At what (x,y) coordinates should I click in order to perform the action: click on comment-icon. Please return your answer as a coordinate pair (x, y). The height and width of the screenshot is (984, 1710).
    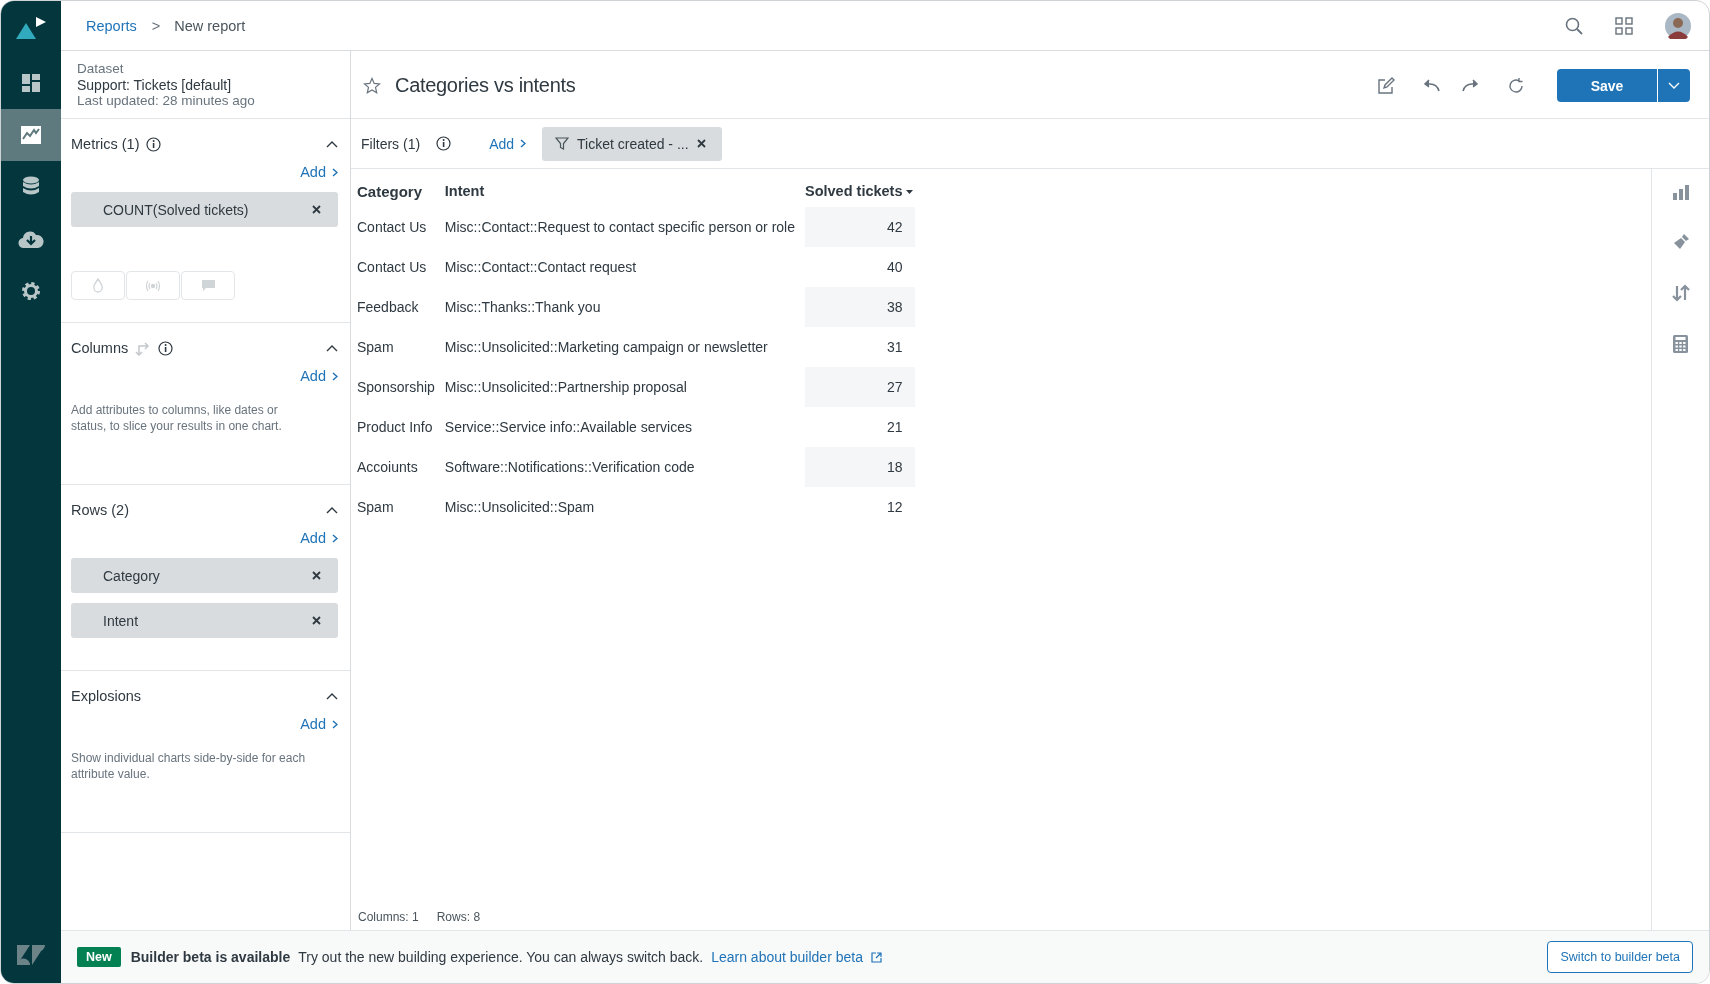
    Looking at the image, I should click on (208, 285).